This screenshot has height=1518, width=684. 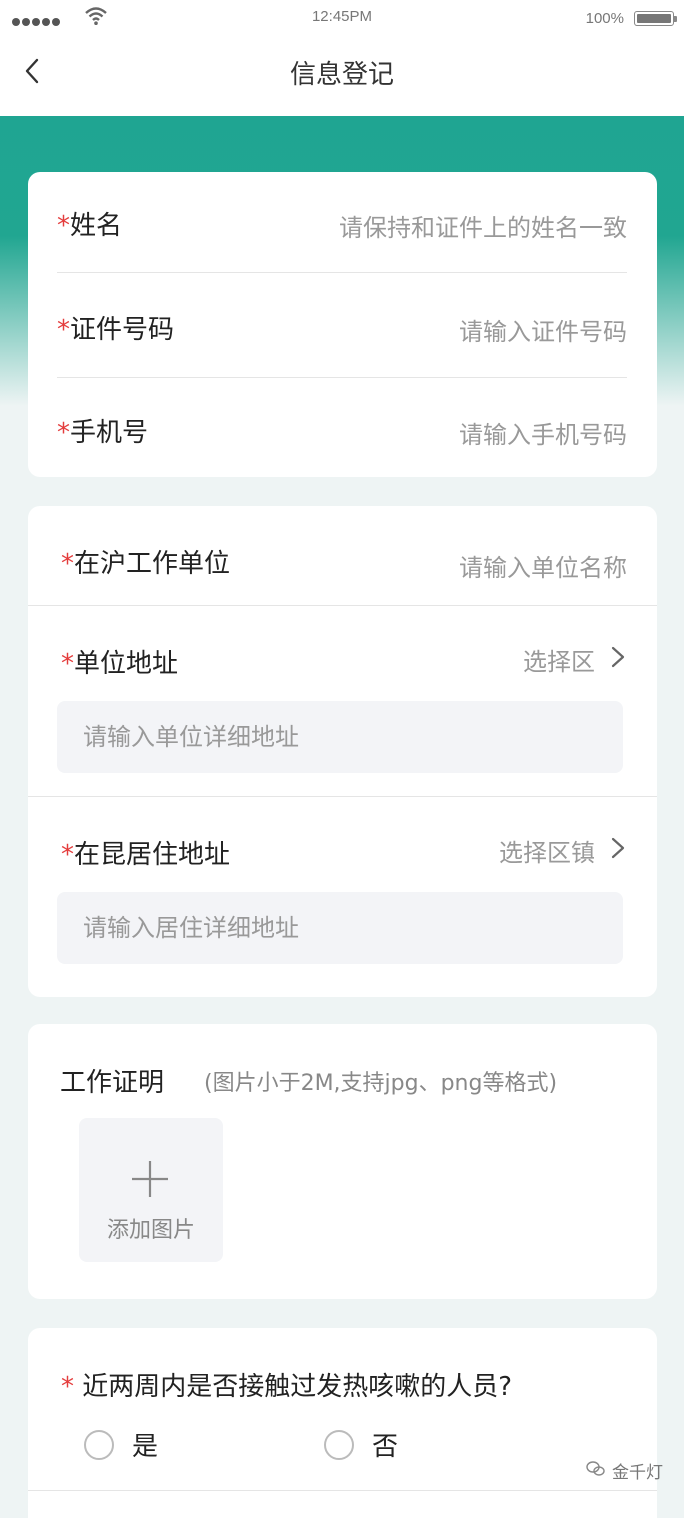 I want to click on employer-field: *在沪工作单位 请输入单位名称, so click(x=342, y=555).